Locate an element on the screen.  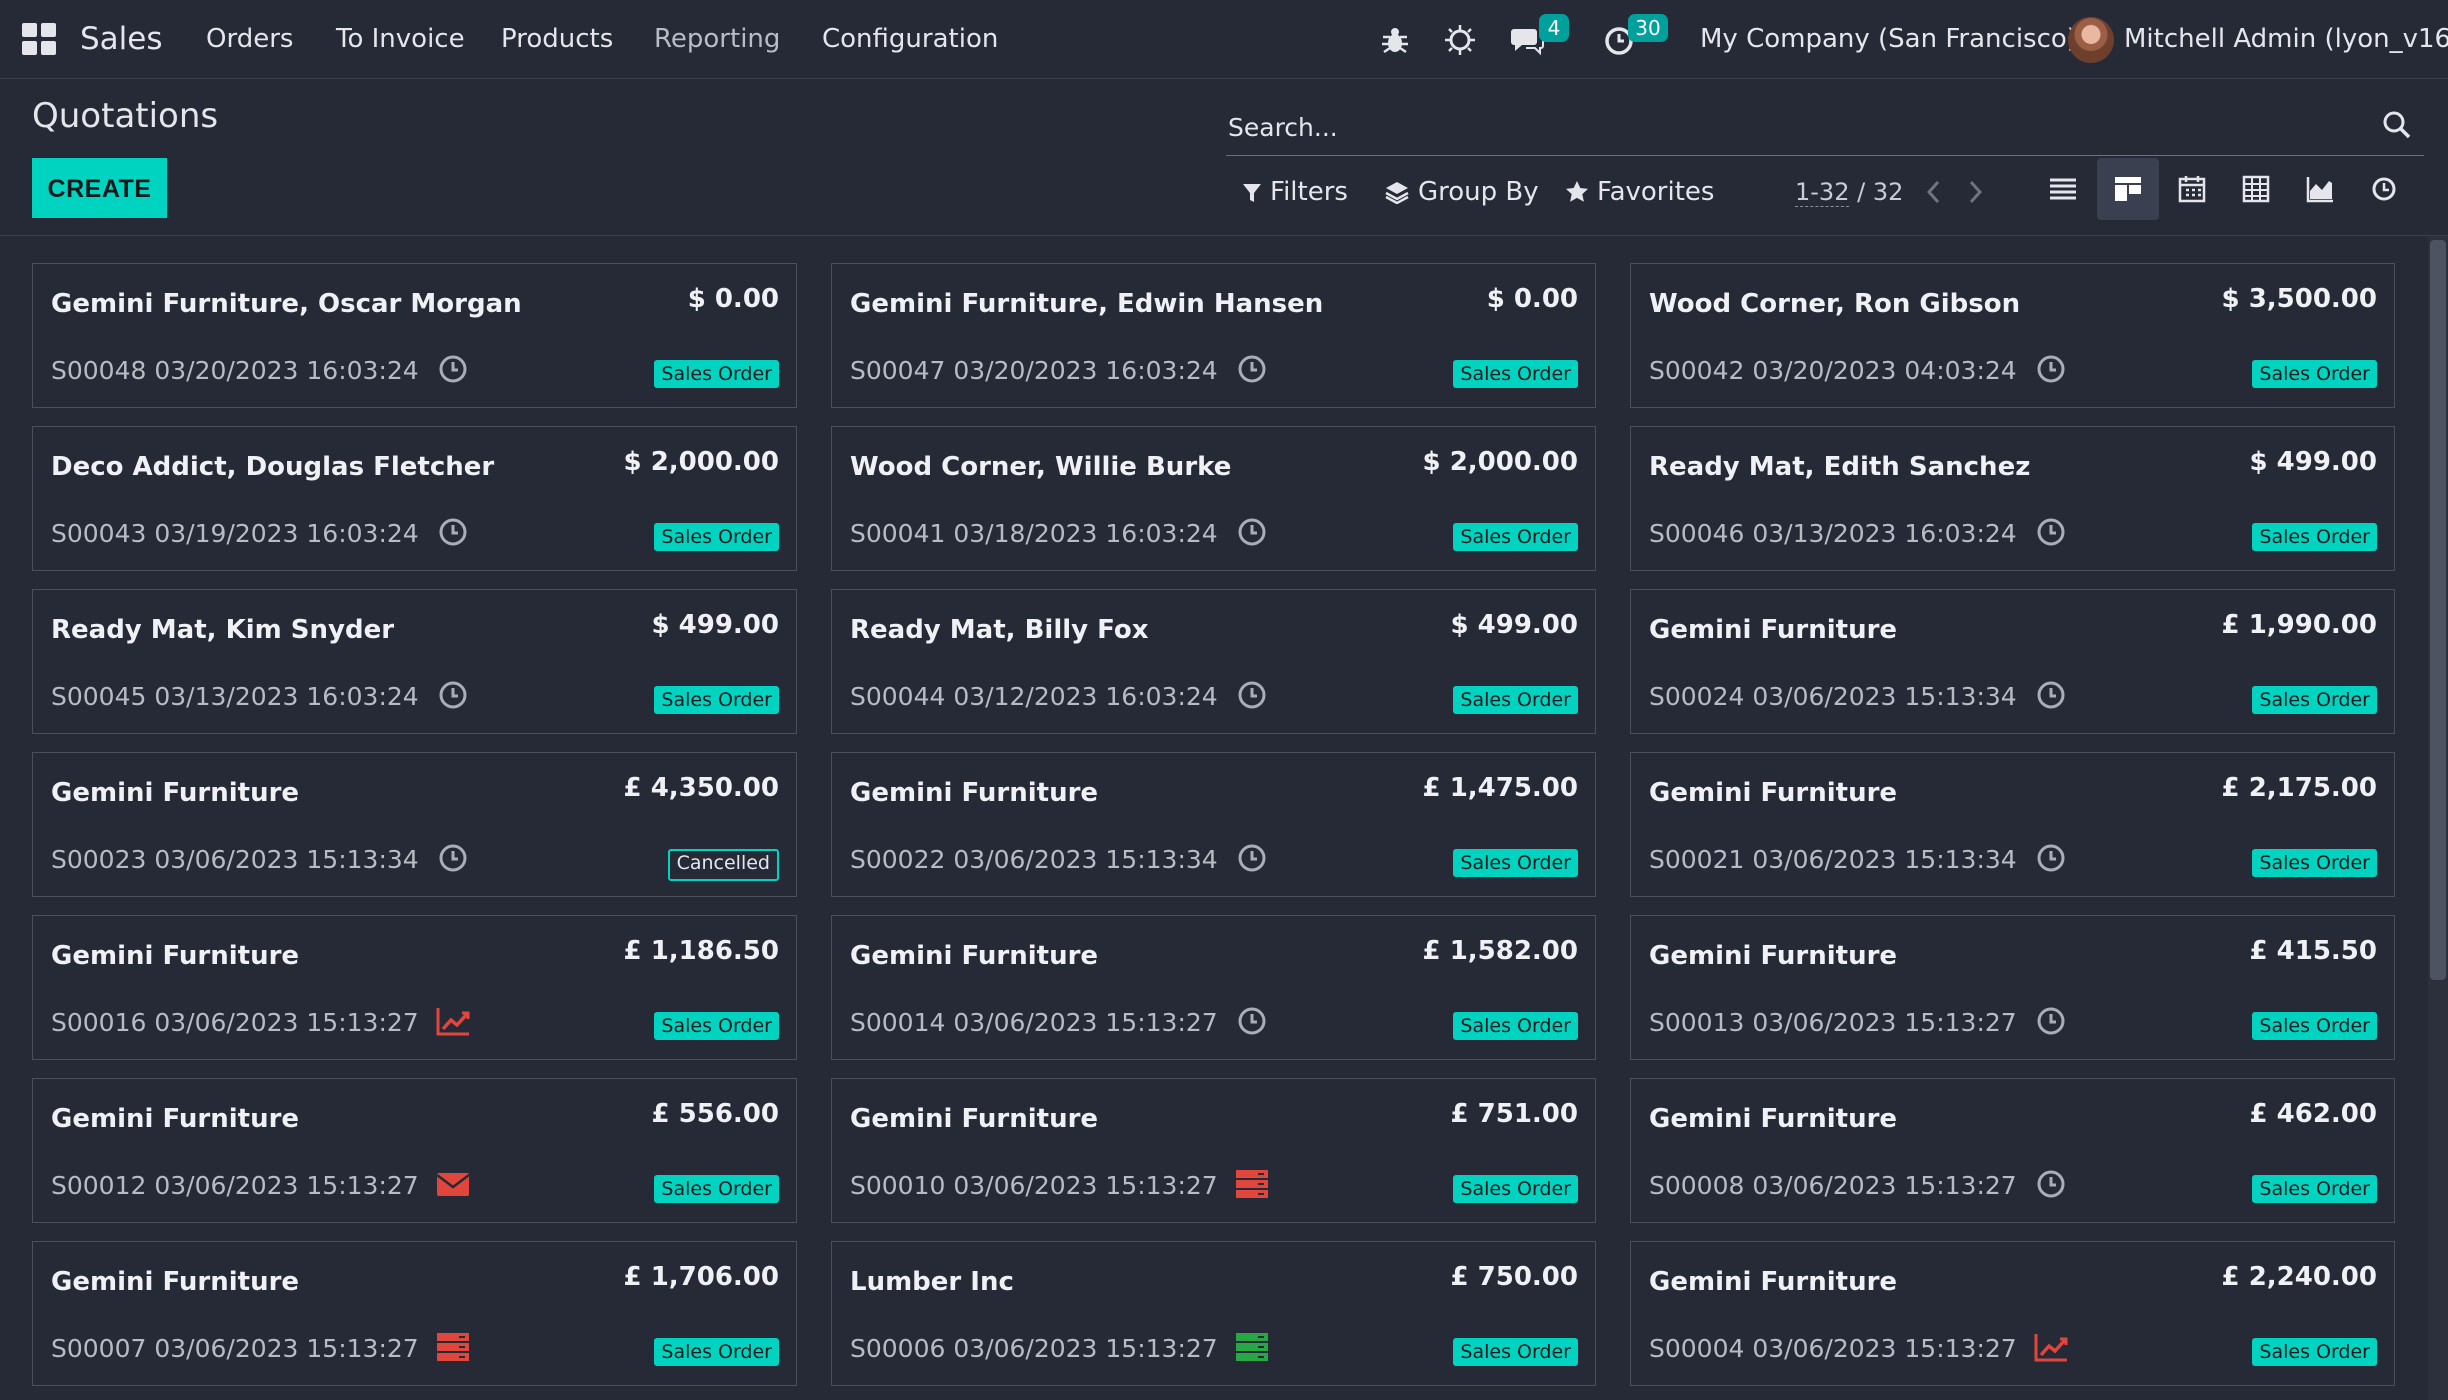
card-amount: £ 1,475.00 is located at coordinates (1500, 788).